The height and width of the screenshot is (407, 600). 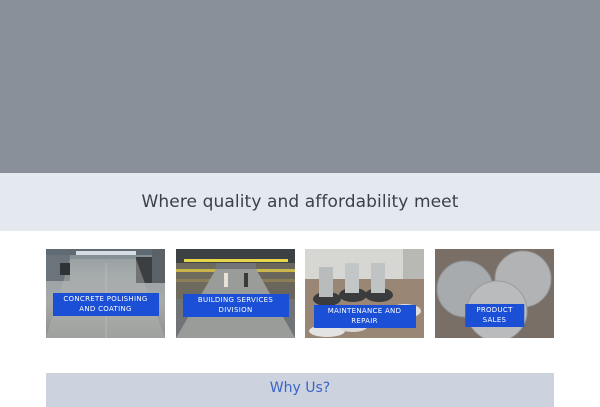 I want to click on why-us-heading: Why Us?, so click(x=300, y=388).